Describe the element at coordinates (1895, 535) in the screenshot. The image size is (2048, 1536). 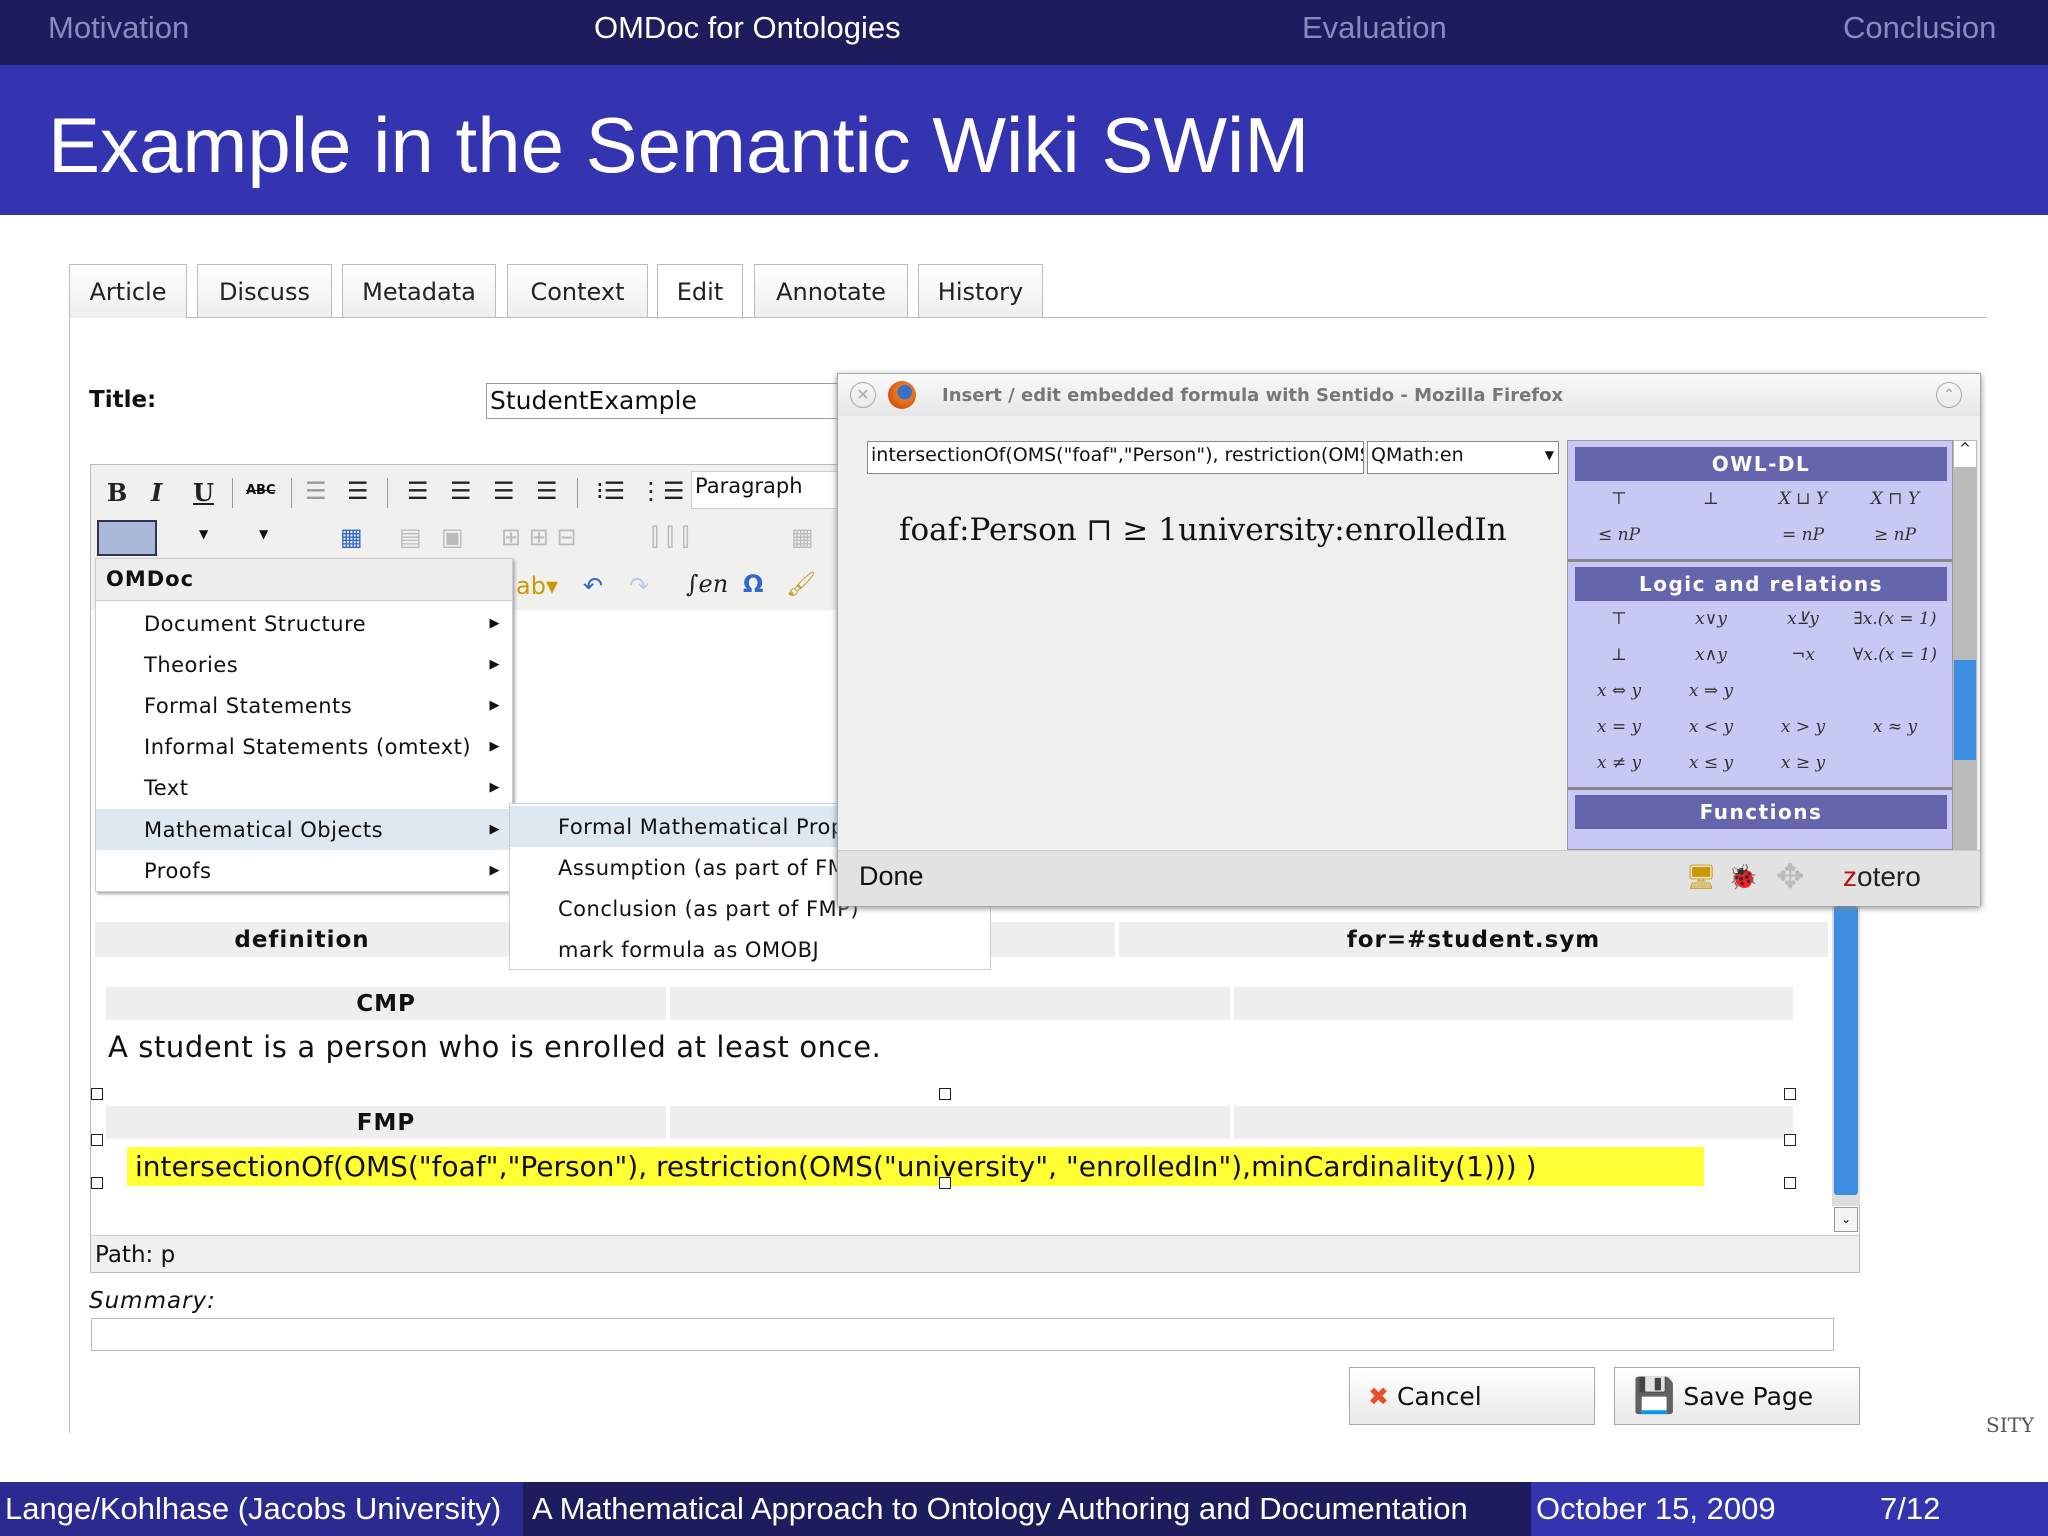
I see `palette-symbol: ≥ nP` at that location.